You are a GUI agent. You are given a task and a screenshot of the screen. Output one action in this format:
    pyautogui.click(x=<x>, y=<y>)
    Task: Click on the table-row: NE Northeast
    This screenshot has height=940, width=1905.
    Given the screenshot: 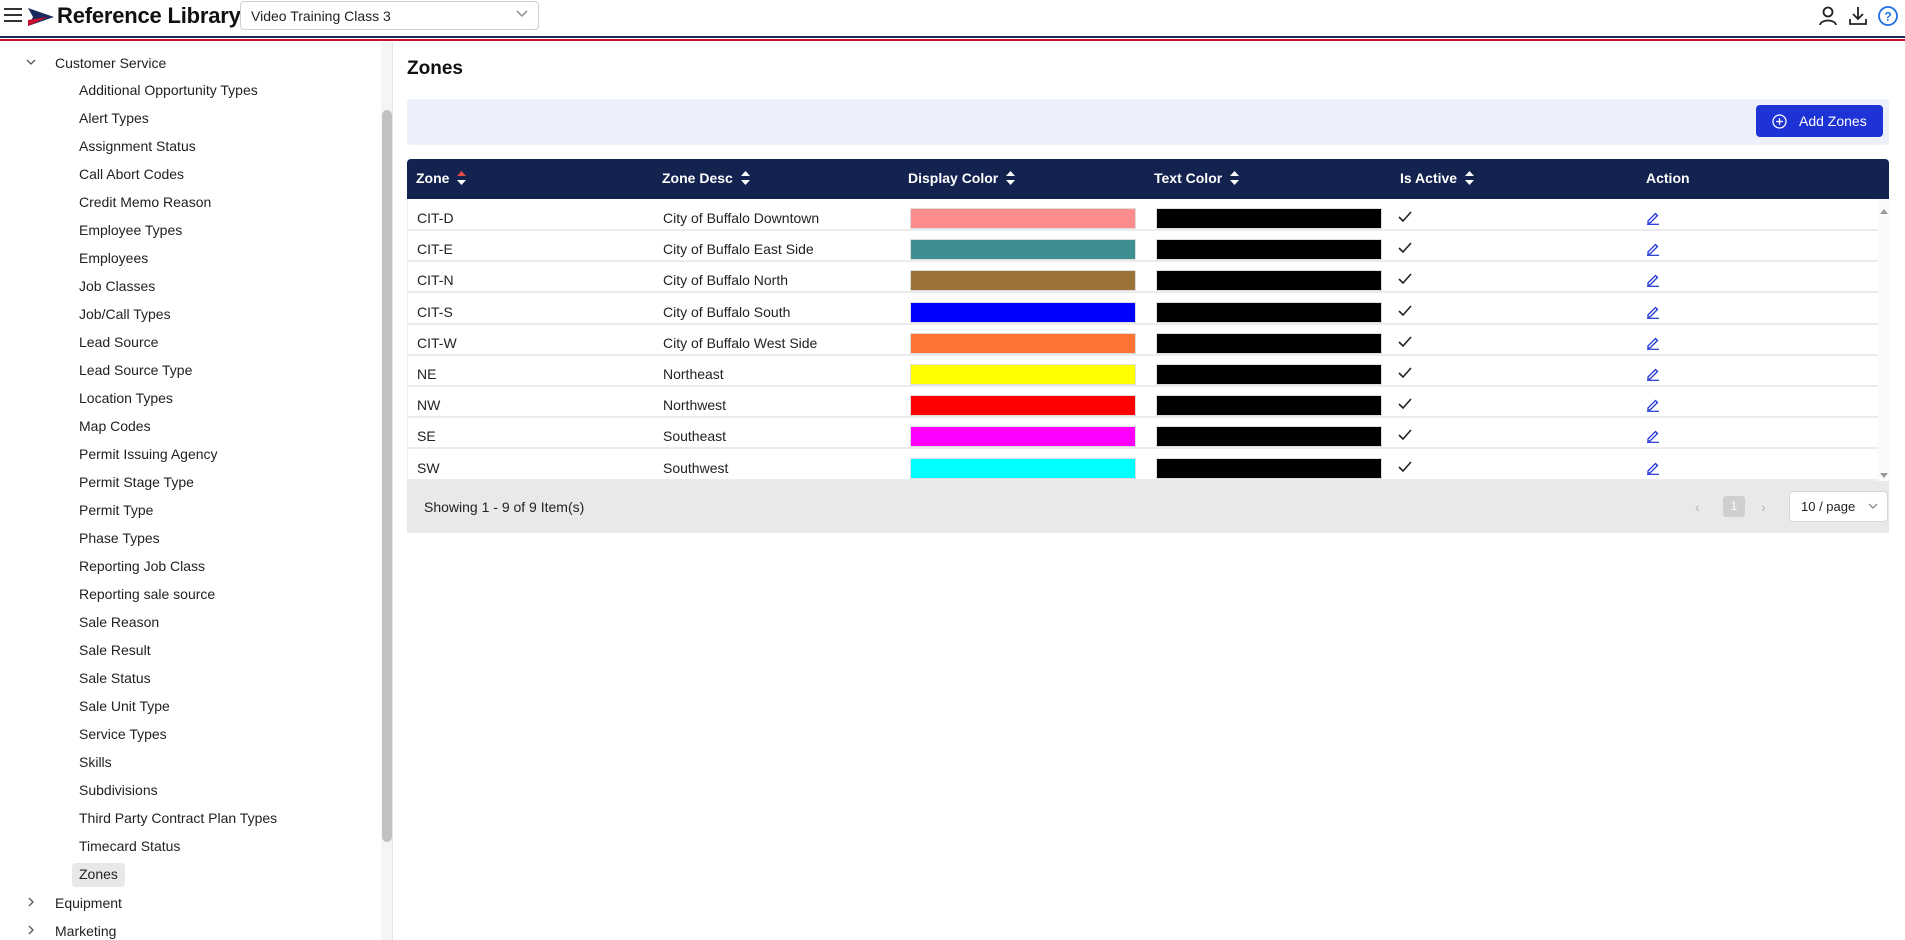 What is the action you would take?
    pyautogui.click(x=1143, y=374)
    